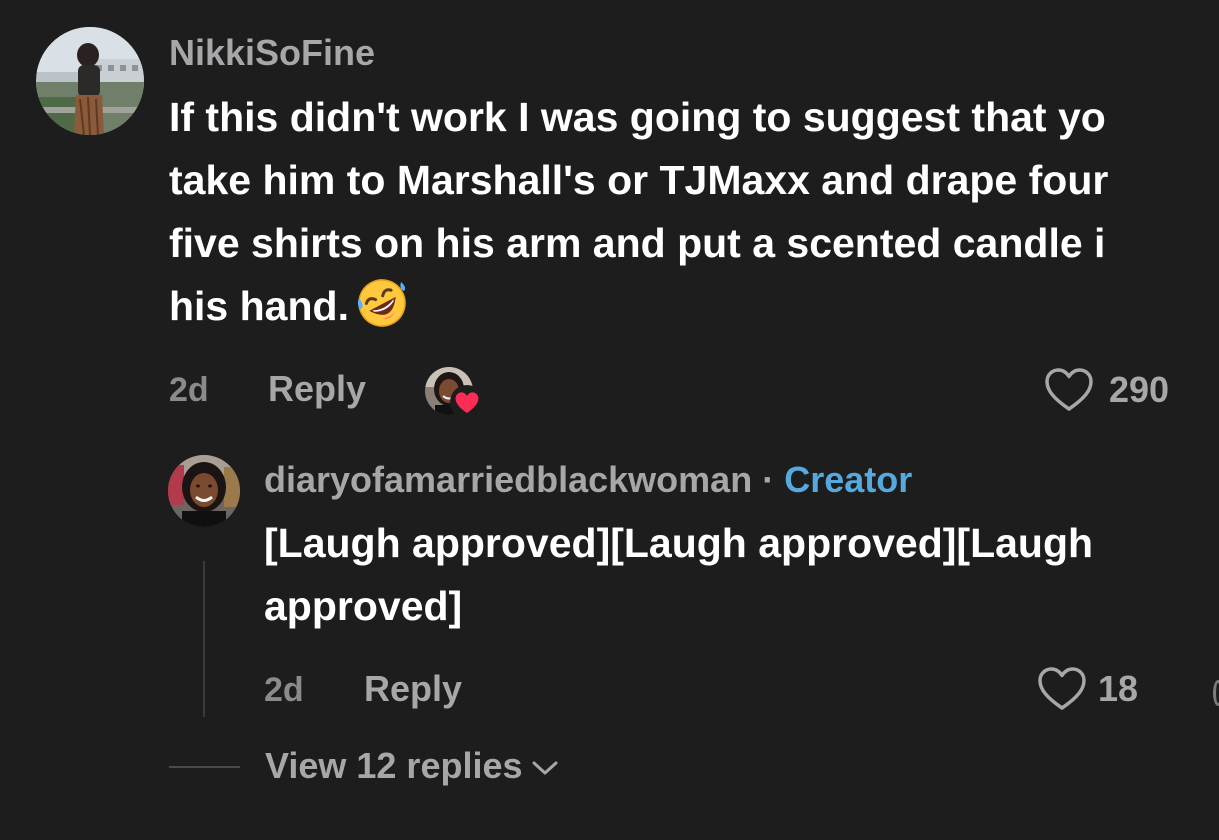  What do you see at coordinates (467, 402) in the screenshot?
I see `creator-liked-heart-icon` at bounding box center [467, 402].